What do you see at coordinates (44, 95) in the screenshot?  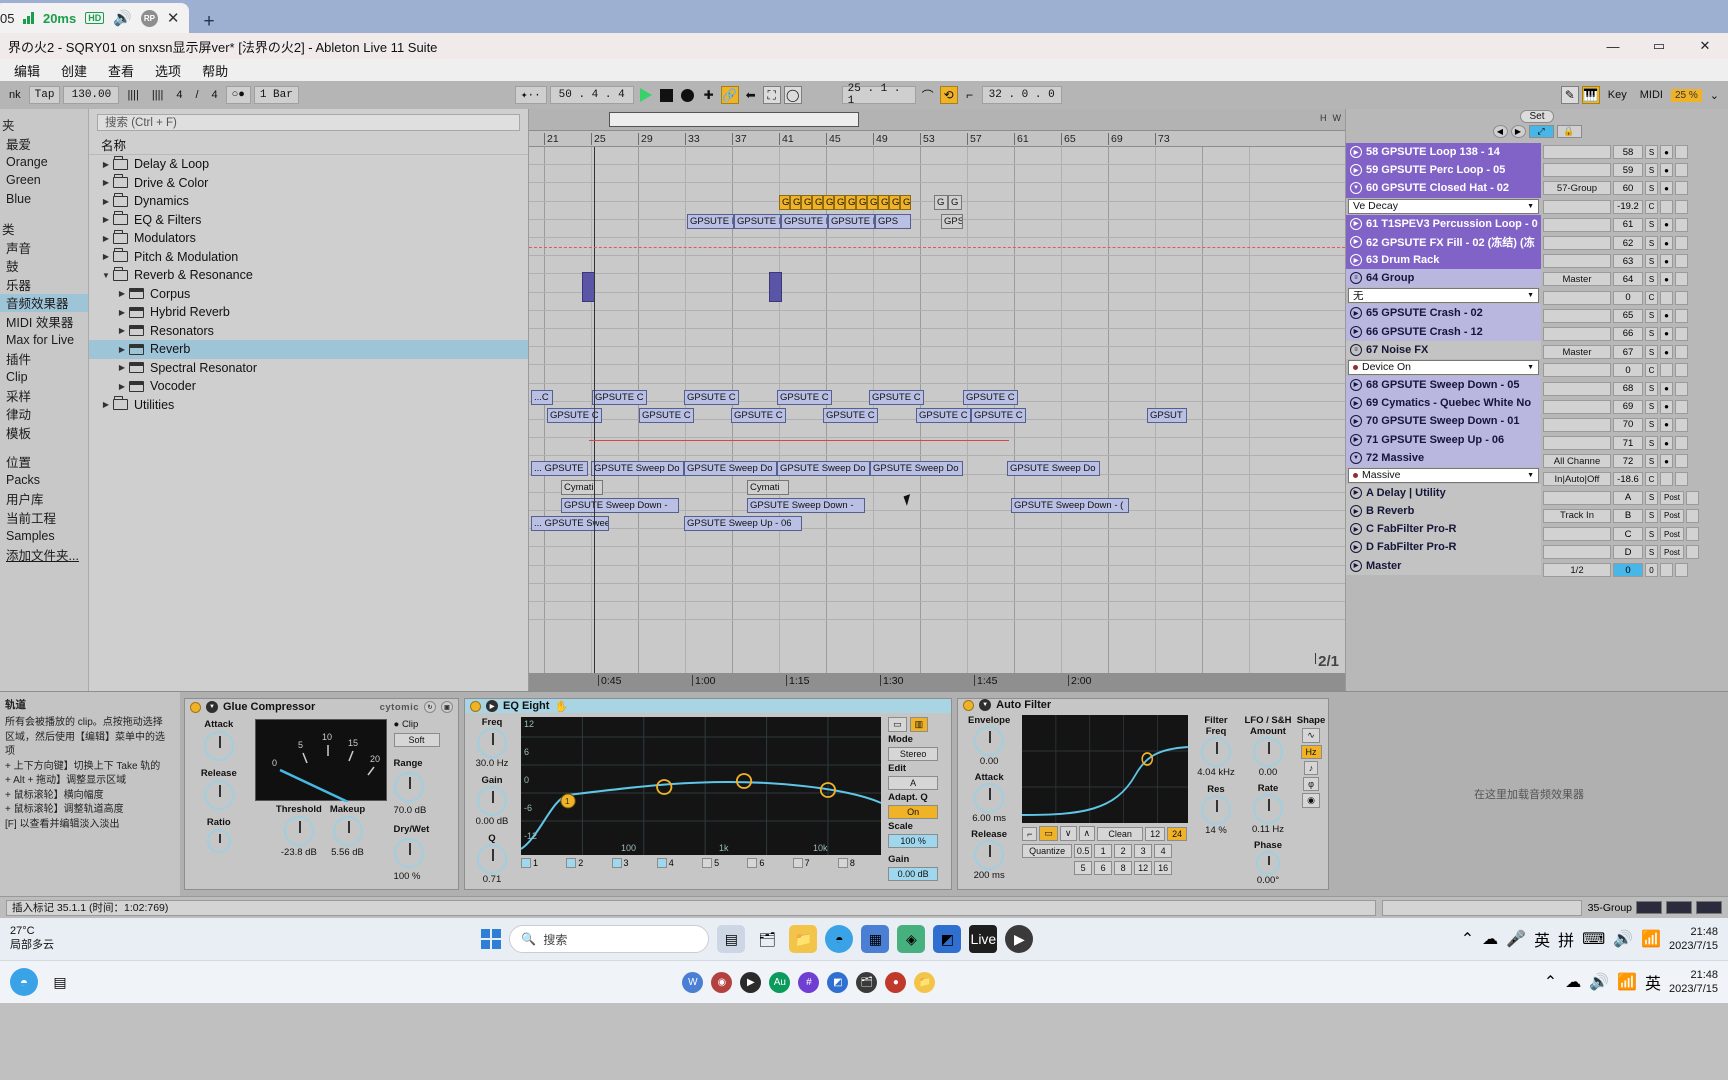 I see `tap-tempo-button: Tap` at bounding box center [44, 95].